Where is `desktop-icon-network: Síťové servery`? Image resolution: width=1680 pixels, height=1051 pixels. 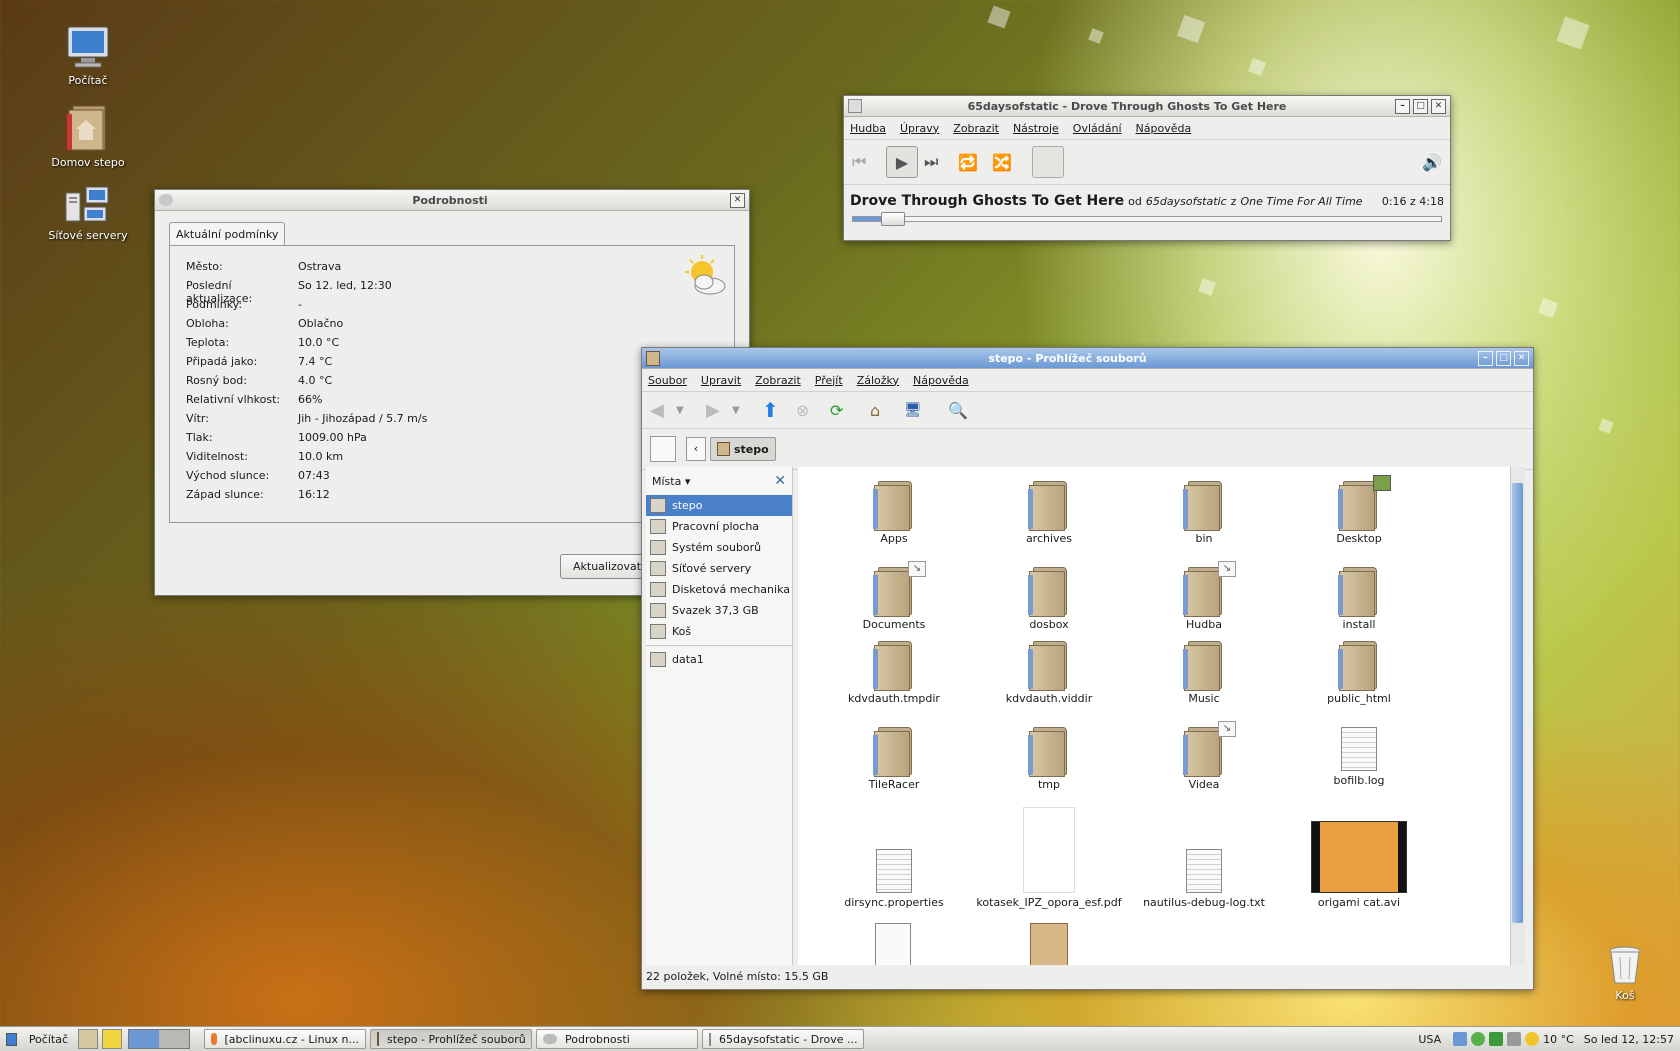 desktop-icon-network: Síťové servery is located at coordinates (88, 213).